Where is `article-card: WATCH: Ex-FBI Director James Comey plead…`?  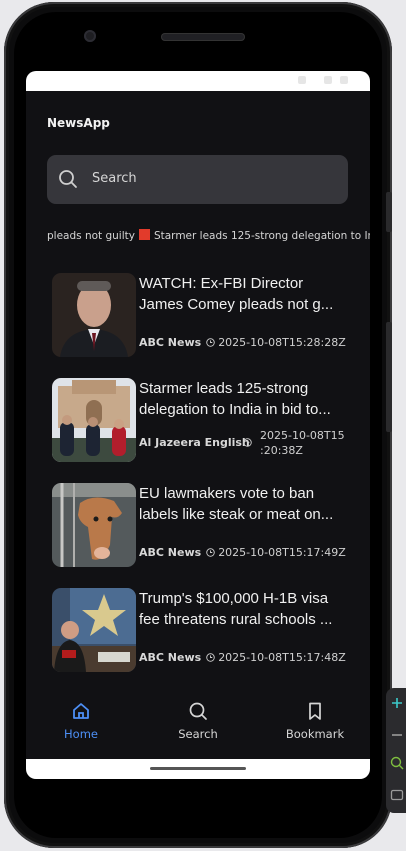 article-card: WATCH: Ex-FBI Director James Comey plead… is located at coordinates (202, 315).